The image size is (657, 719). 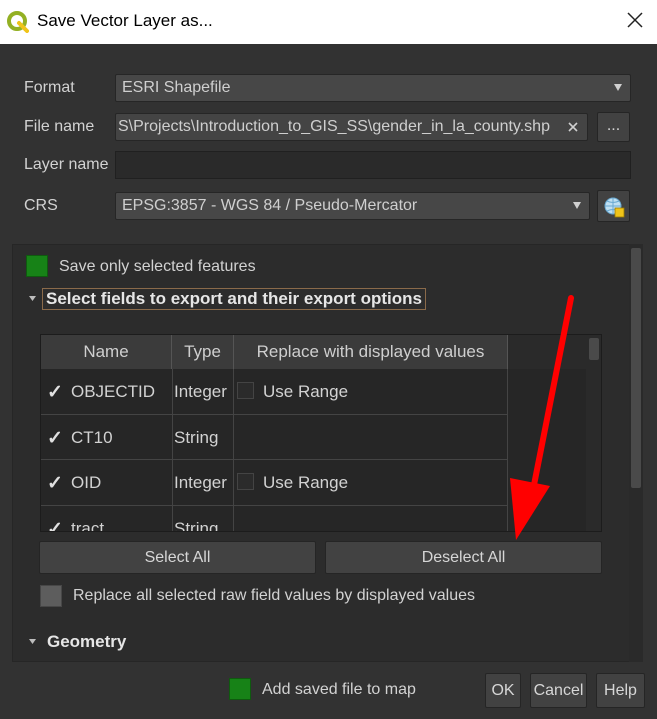 What do you see at coordinates (176, 87) in the screenshot?
I see `format-value: ESRI Shapefile` at bounding box center [176, 87].